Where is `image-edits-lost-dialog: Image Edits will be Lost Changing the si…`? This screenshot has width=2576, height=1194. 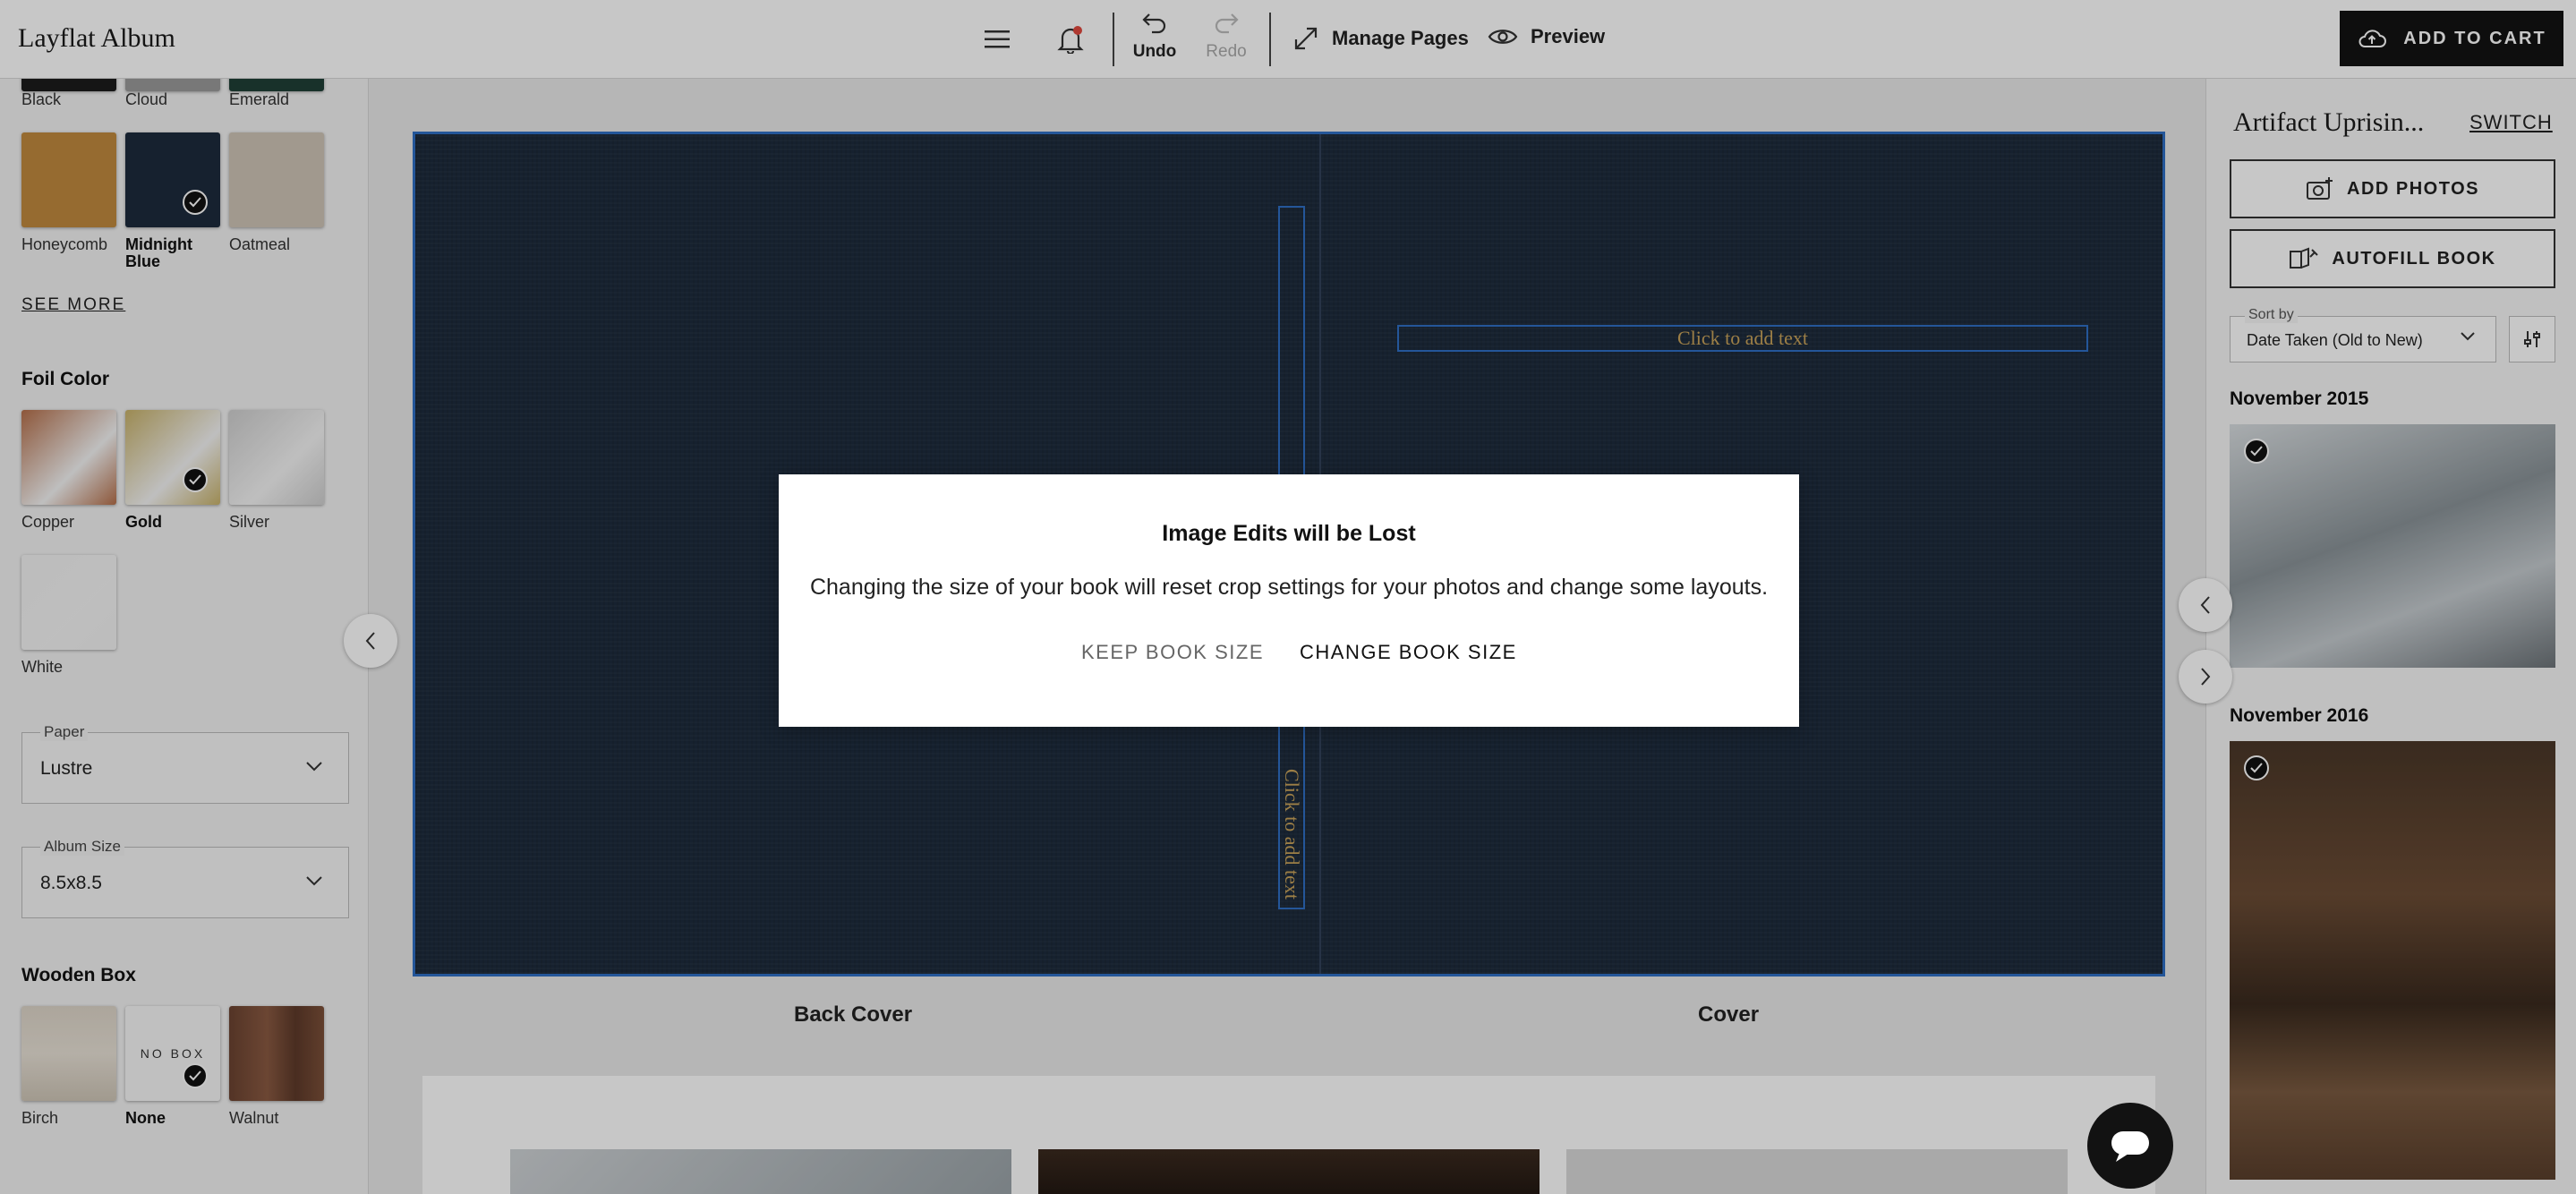
image-edits-lost-dialog: Image Edits will be Lost Changing the si… is located at coordinates (1289, 601).